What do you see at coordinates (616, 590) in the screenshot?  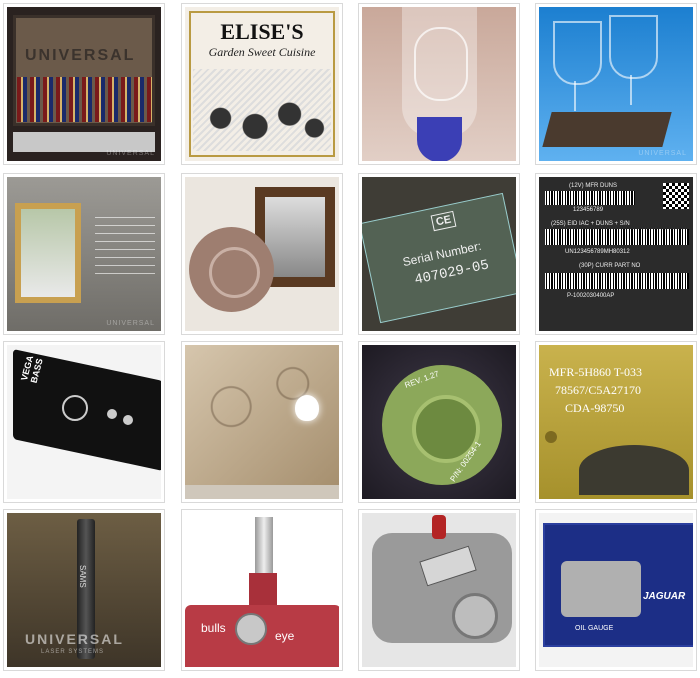 I see `gallery-tile-jaguar: JAGUAR OIL GAUGE` at bounding box center [616, 590].